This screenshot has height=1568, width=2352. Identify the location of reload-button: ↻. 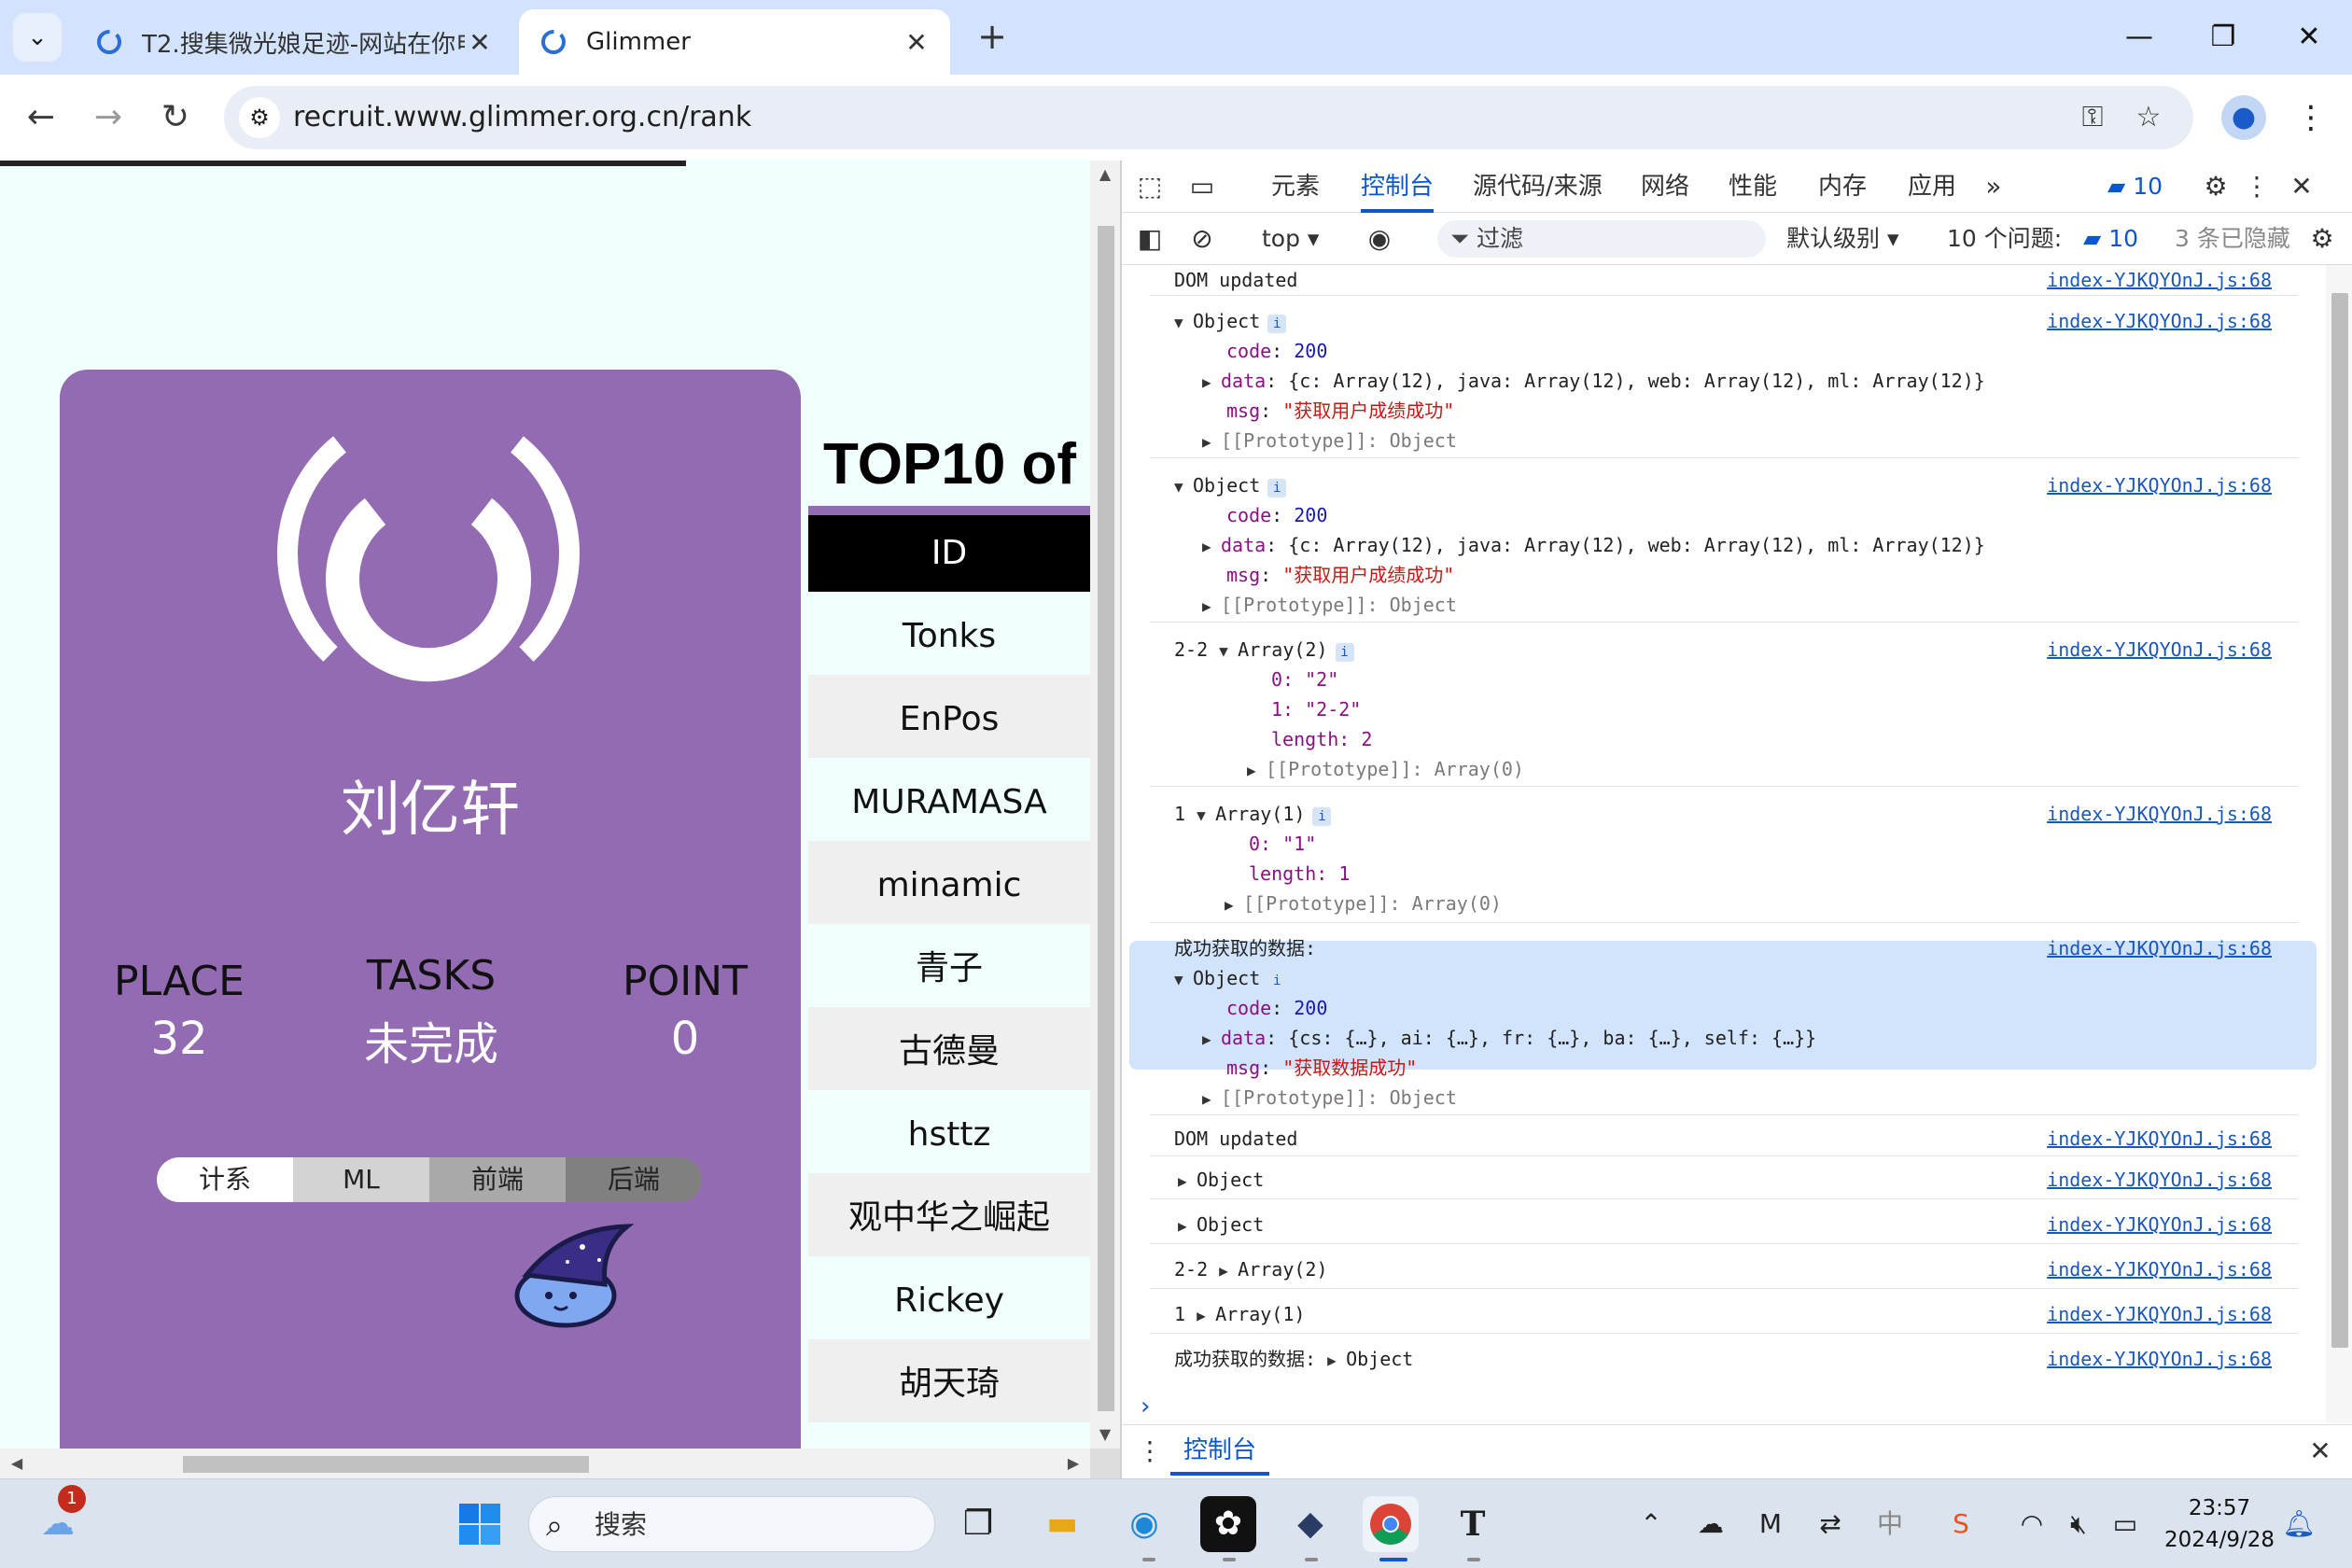
(175, 117).